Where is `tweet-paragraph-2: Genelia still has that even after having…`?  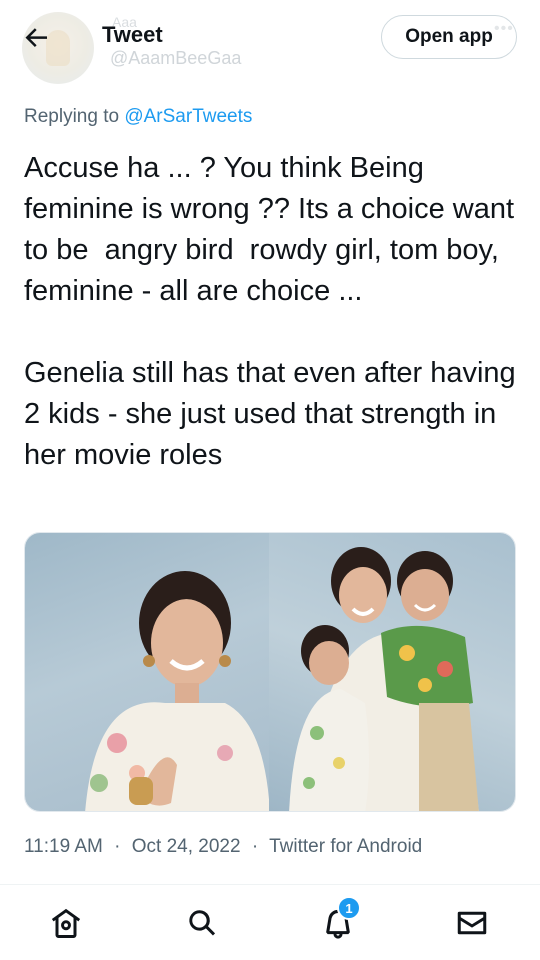 tweet-paragraph-2: Genelia still has that even after having… is located at coordinates (274, 414).